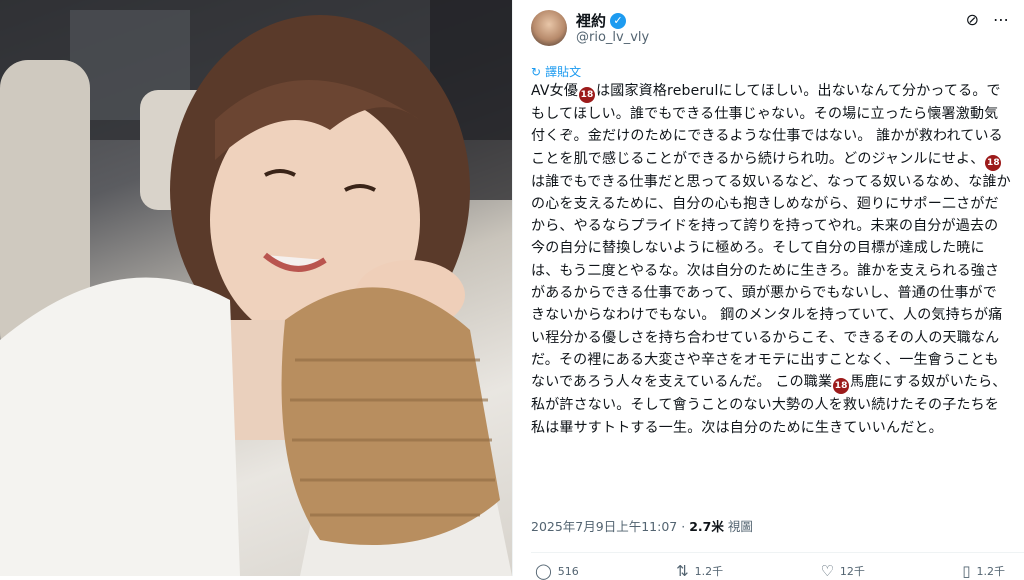 The image size is (1024, 580). I want to click on tweet-meta: 2025年7月9日上午11:07 · 2.7米 視圖, so click(642, 525).